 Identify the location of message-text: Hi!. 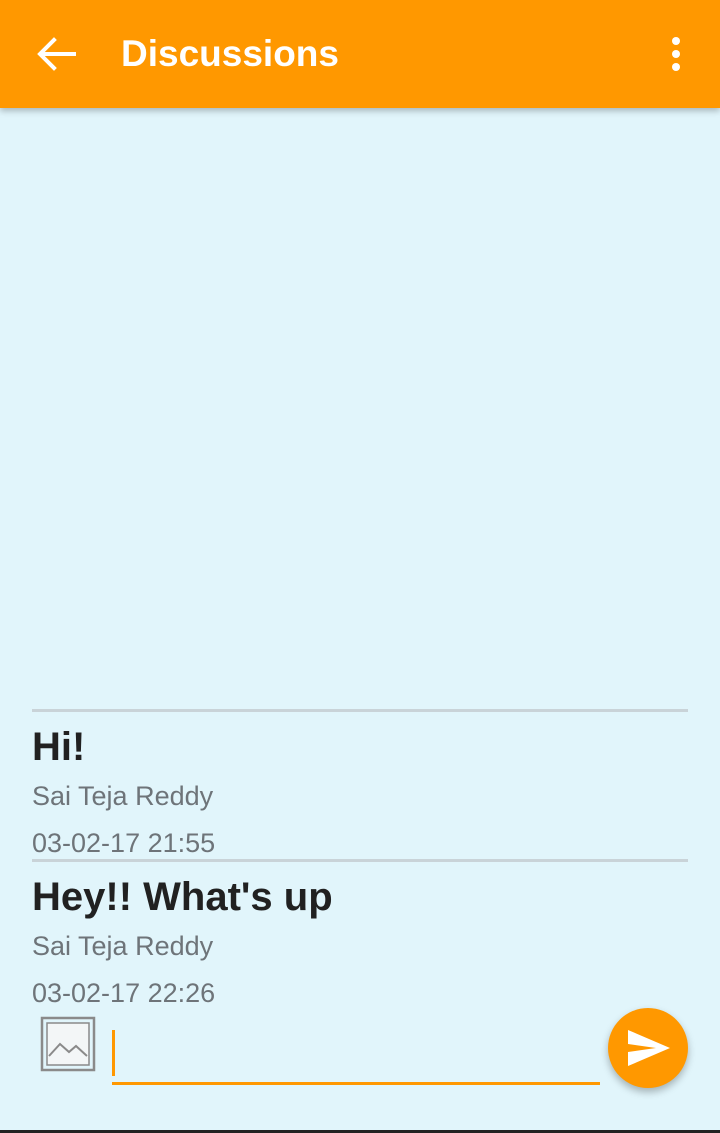
(59, 747).